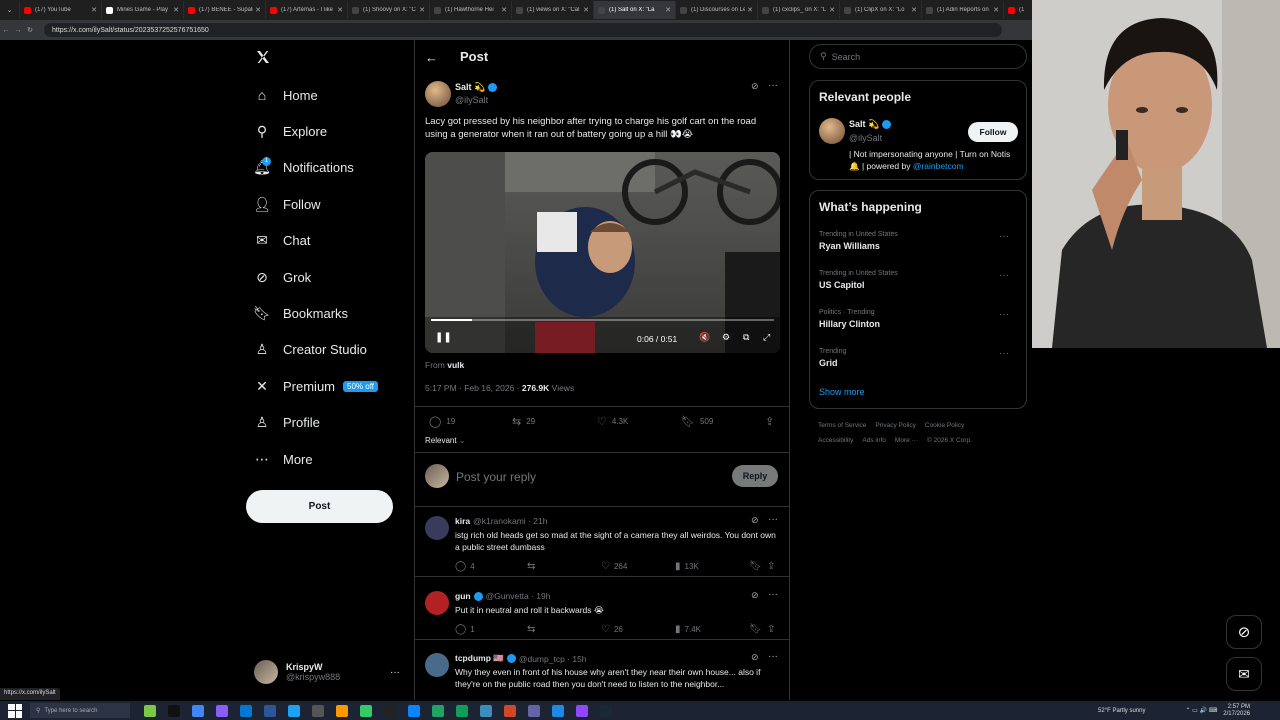 This screenshot has width=1280, height=720. What do you see at coordinates (1201, 710) in the screenshot?
I see `tray-icons: ⌃ ▭ 🔊 ⌨` at bounding box center [1201, 710].